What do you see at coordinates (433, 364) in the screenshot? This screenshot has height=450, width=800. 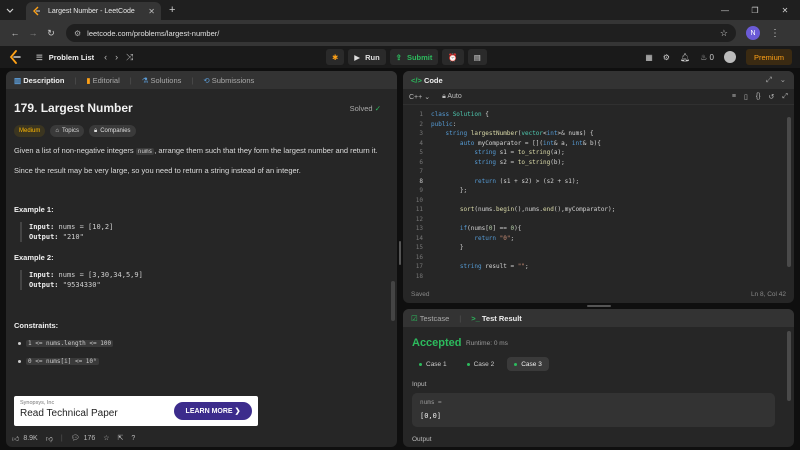 I see `case-tab-1: Case 1` at bounding box center [433, 364].